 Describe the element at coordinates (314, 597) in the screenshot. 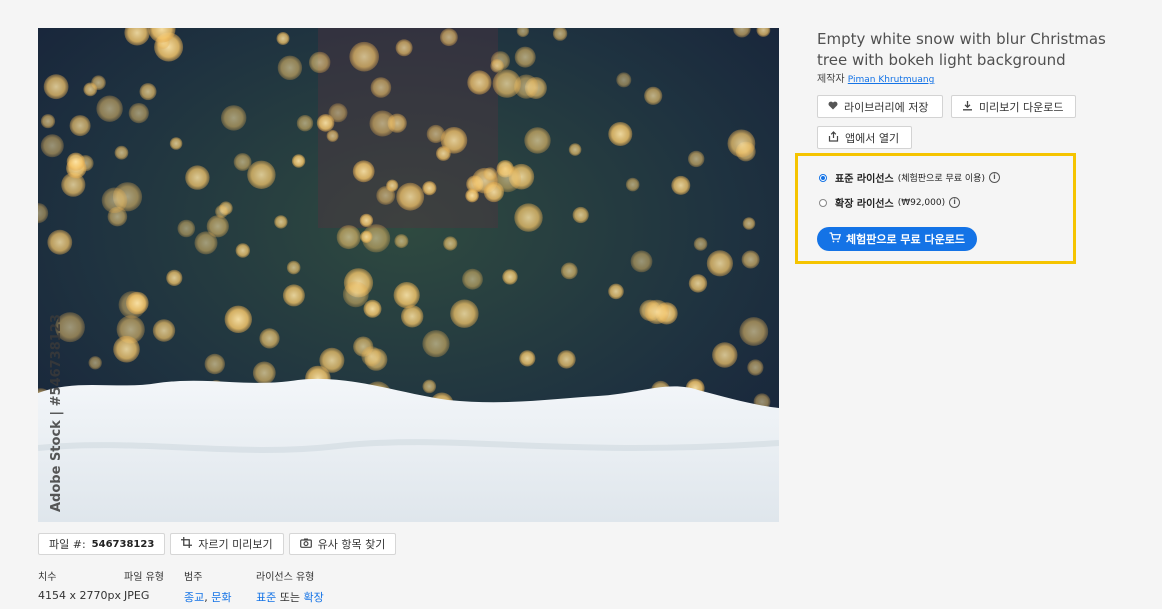

I see `license-link-extended: 확장` at that location.